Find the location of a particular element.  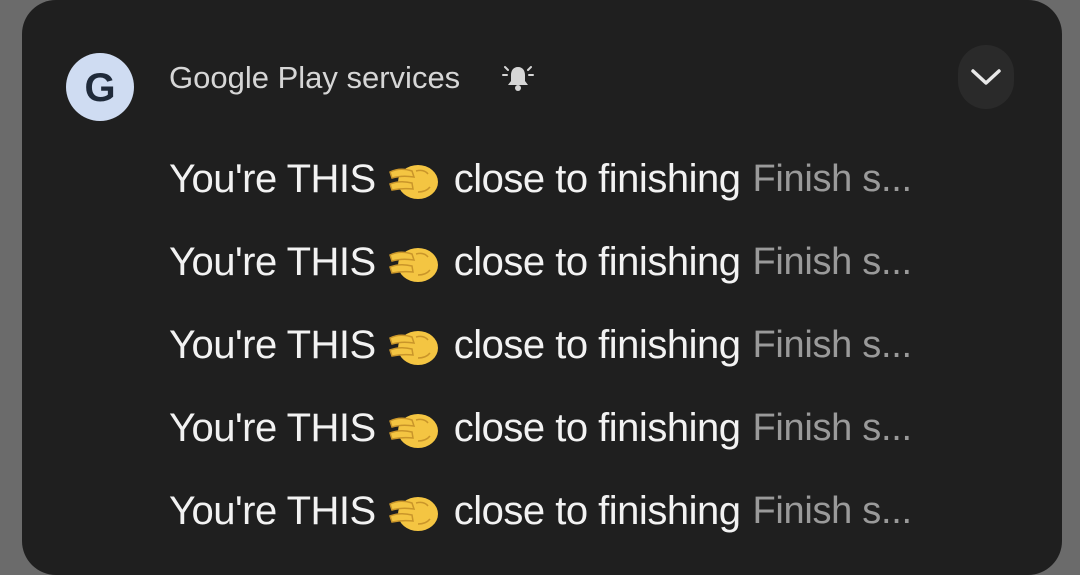

expand-button is located at coordinates (986, 77).